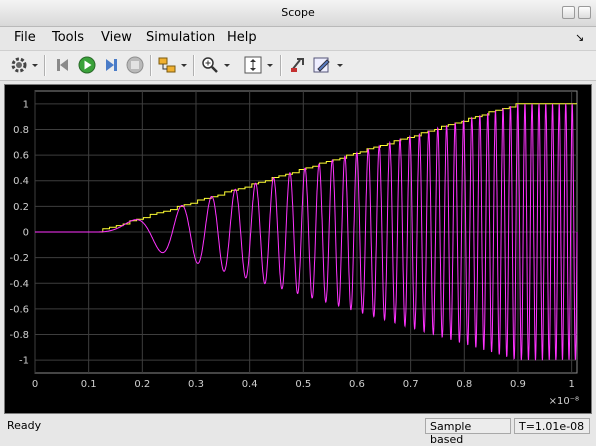 The height and width of the screenshot is (446, 596). I want to click on y-tick-label: 0.6, so click(21, 156).